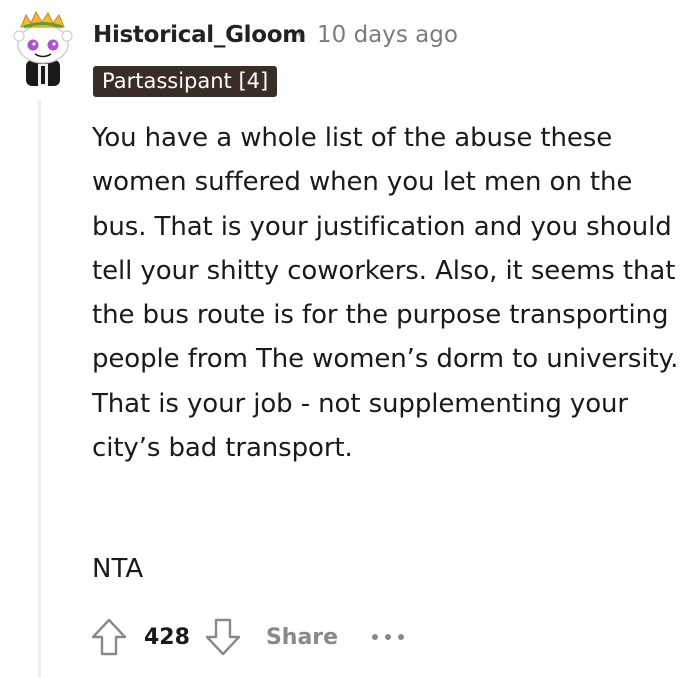 This screenshot has width=700, height=677. What do you see at coordinates (199, 35) in the screenshot?
I see `comment-author: Historical_Gloom` at bounding box center [199, 35].